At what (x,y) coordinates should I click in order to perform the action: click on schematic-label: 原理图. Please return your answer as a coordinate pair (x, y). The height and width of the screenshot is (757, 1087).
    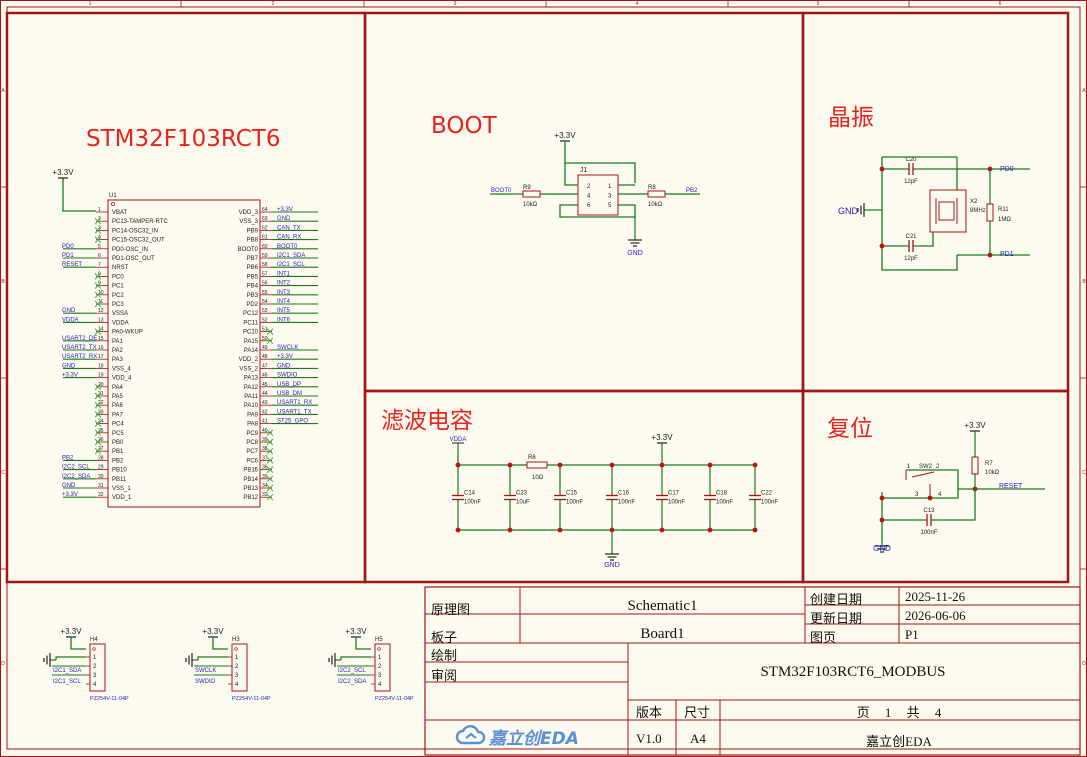
    Looking at the image, I should click on (451, 609).